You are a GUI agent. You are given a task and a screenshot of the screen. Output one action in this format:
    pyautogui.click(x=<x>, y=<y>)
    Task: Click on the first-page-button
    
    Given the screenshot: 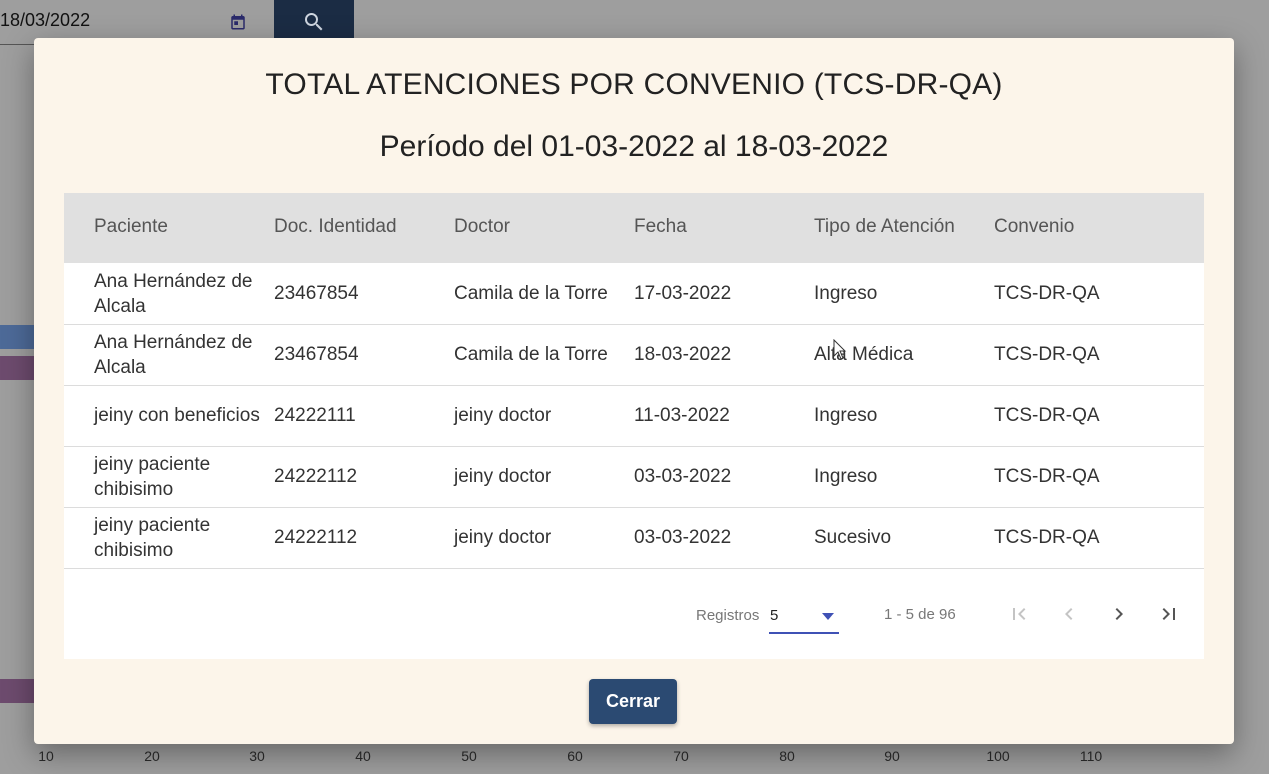 What is the action you would take?
    pyautogui.click(x=1019, y=614)
    